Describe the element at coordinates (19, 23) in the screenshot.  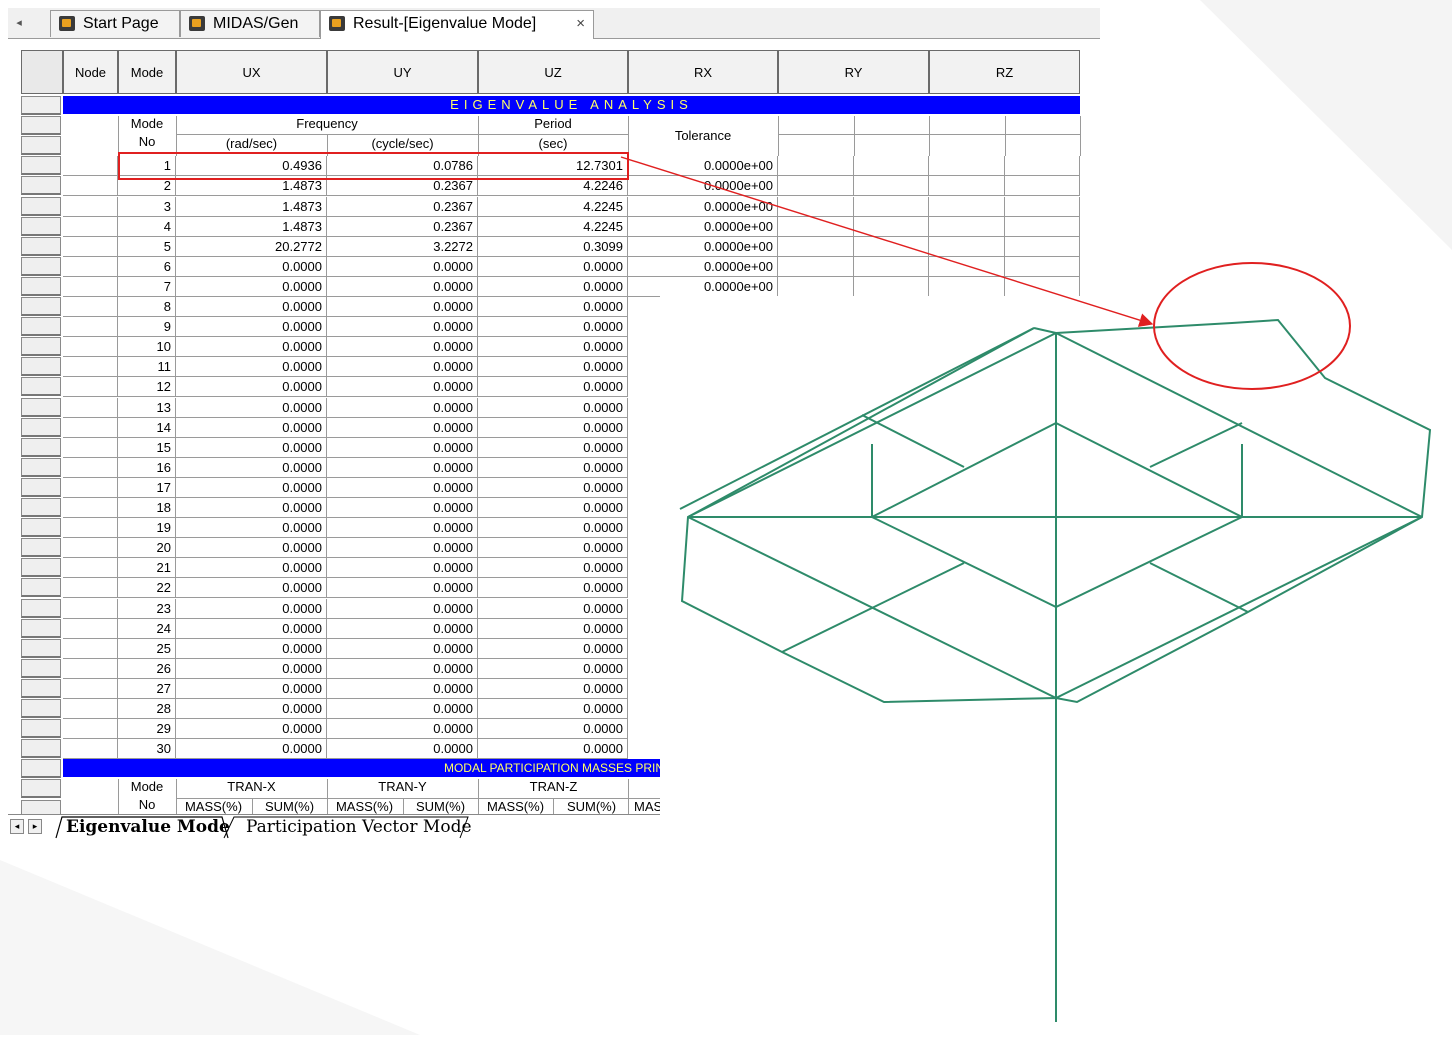
I see `tab-scroll-left-icon: ◂` at that location.